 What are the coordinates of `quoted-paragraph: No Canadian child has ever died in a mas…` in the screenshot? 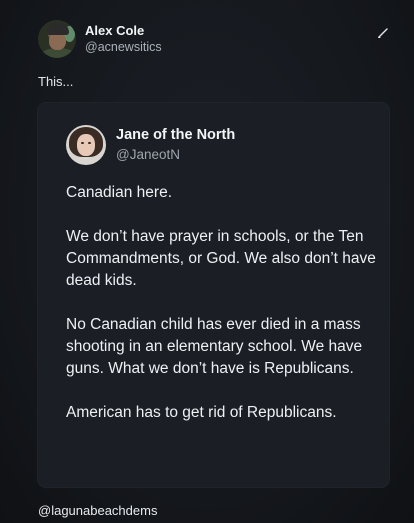 It's located at (214, 346).